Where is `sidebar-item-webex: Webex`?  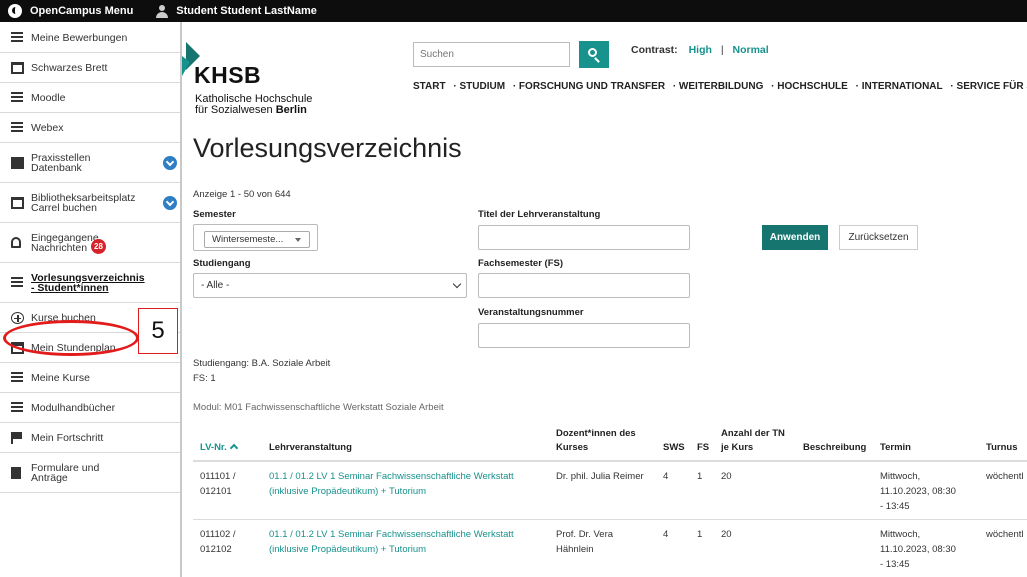
sidebar-item-webex: Webex is located at coordinates (90, 128).